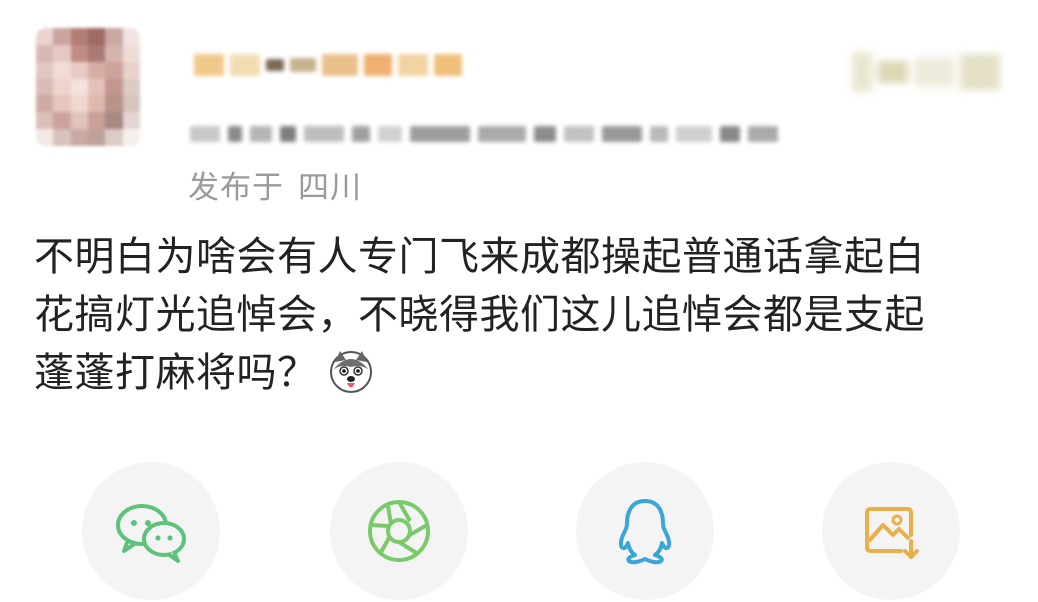  I want to click on qq-icon, so click(645, 532).